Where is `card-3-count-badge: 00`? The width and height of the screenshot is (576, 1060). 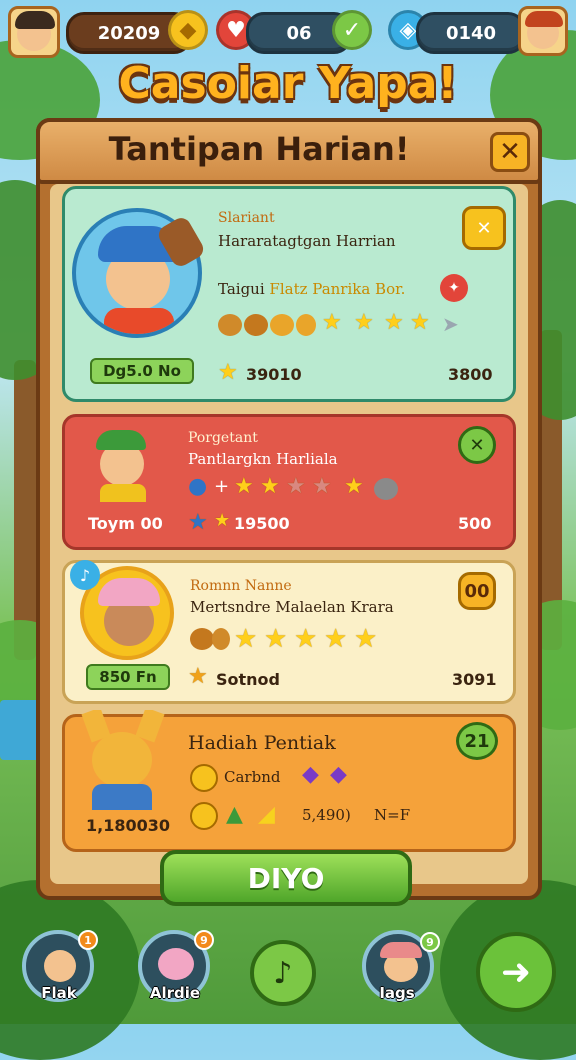
card-3-count-badge: 00 is located at coordinates (477, 591).